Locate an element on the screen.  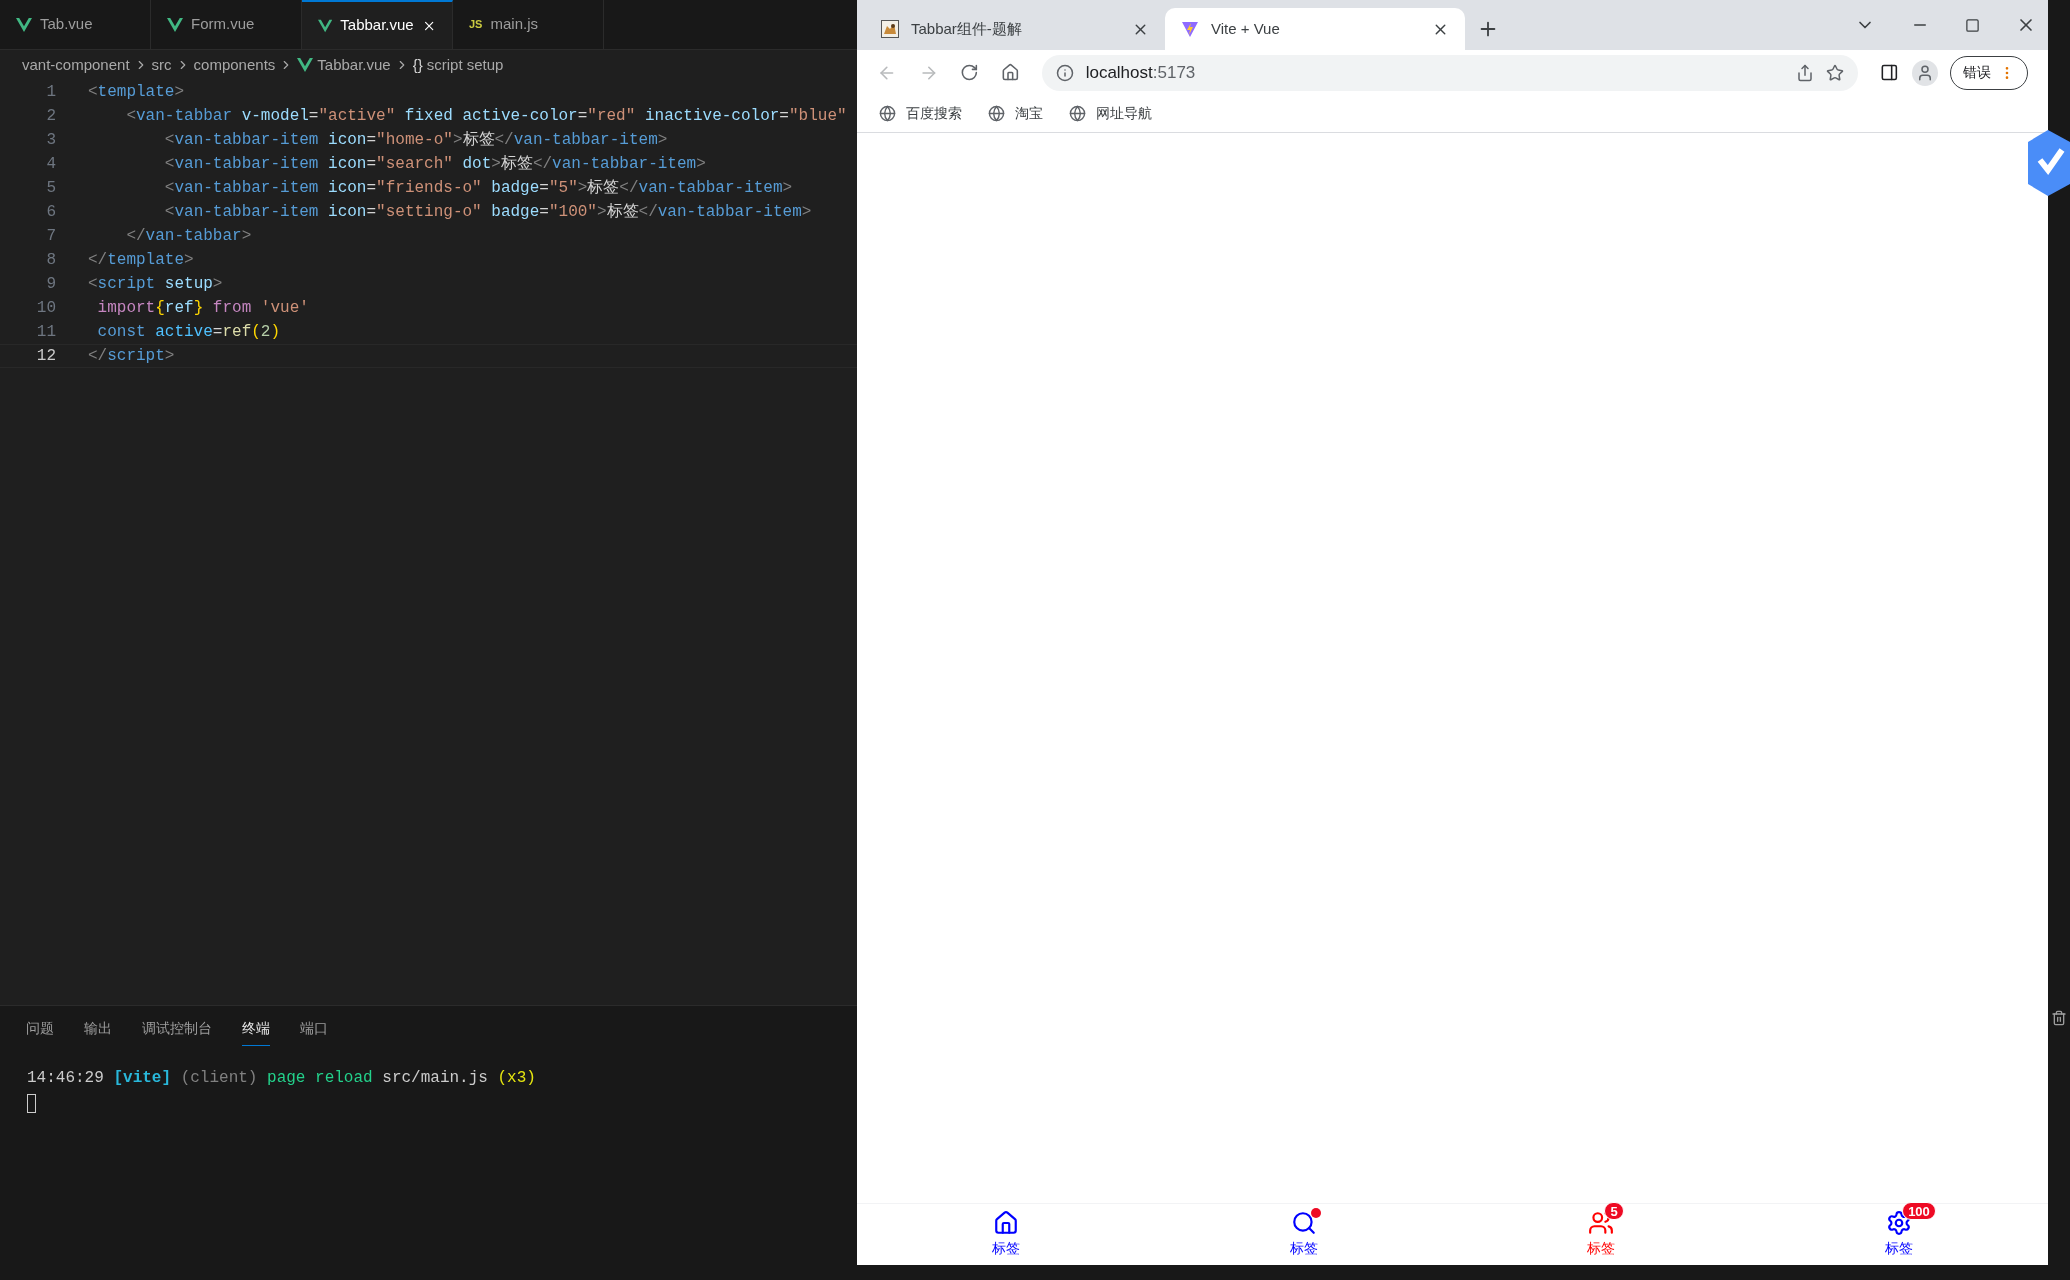
js-file-icon: JS is located at coordinates (476, 24).